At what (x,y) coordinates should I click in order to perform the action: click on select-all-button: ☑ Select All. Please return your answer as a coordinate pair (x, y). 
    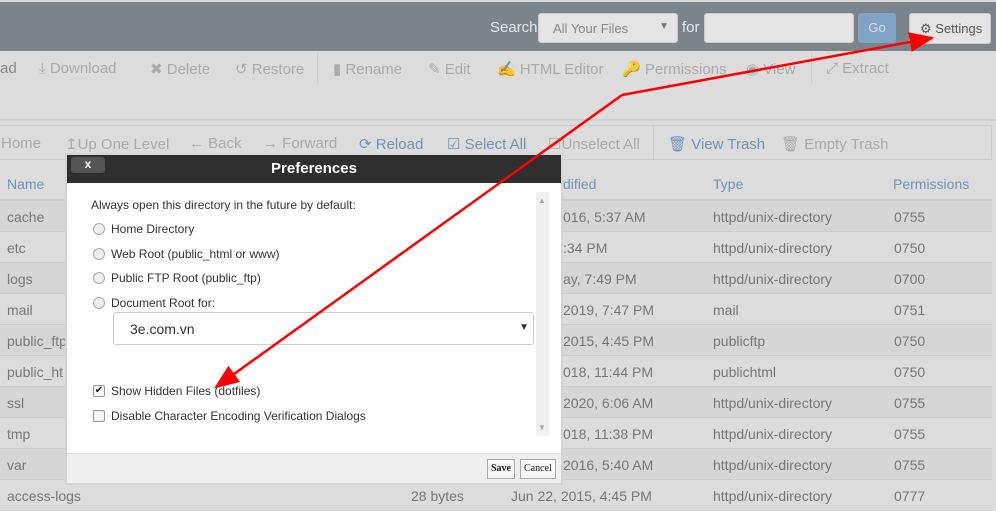
    Looking at the image, I should click on (486, 144).